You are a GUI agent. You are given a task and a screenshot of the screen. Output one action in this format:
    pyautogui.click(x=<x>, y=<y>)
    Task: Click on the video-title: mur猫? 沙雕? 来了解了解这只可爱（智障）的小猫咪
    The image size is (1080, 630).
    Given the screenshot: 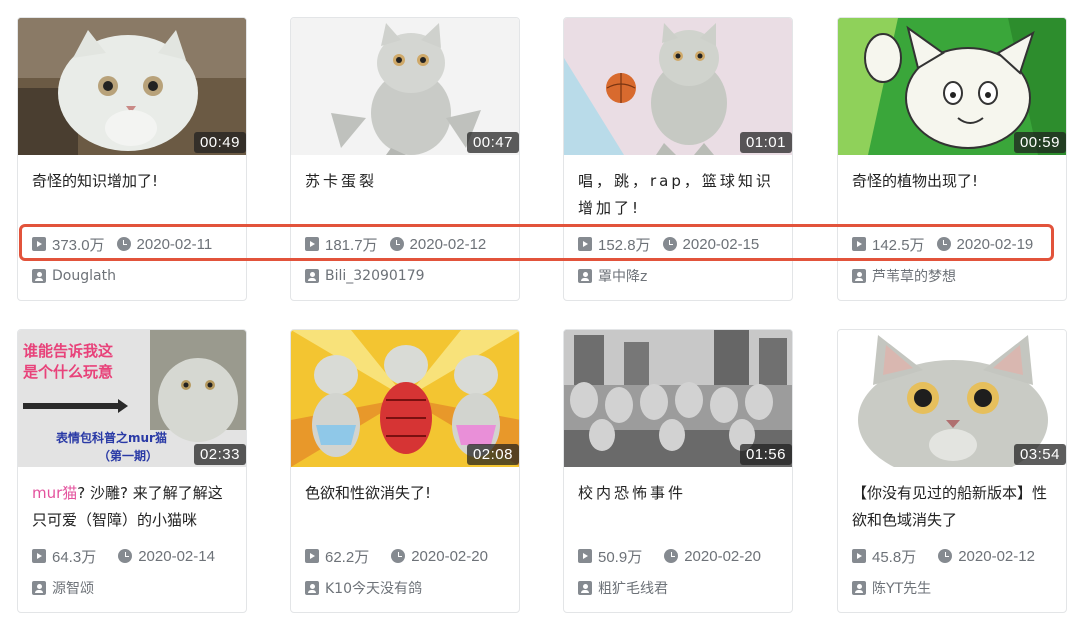 What is the action you would take?
    pyautogui.click(x=134, y=507)
    